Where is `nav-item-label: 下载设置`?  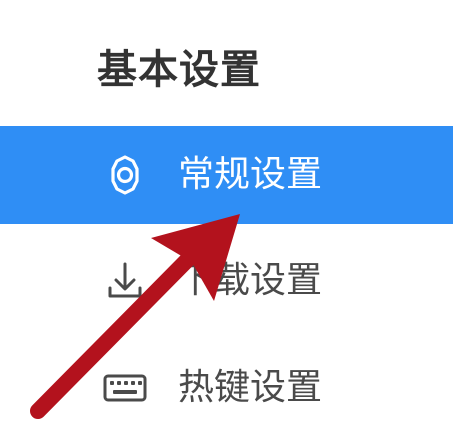 nav-item-label: 下载设置 is located at coordinates (250, 280).